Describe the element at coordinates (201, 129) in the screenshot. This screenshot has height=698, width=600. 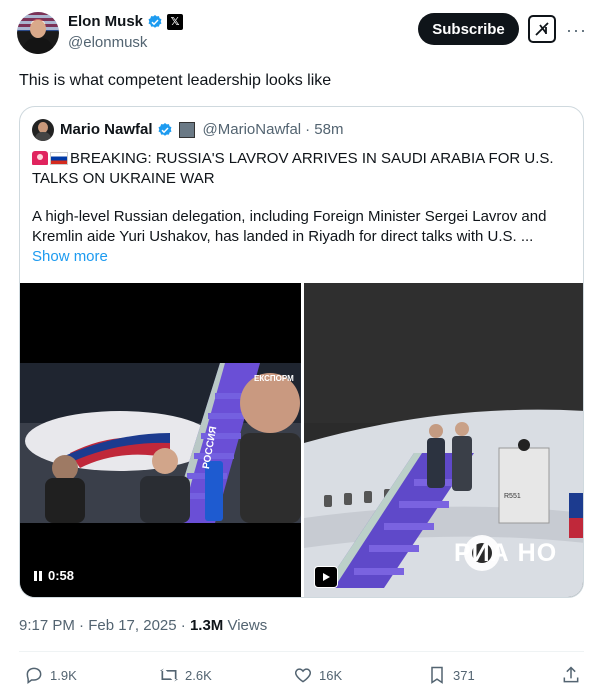
I see `quote-header: Mario Nawfal @MarioNawfal · 58m` at that location.